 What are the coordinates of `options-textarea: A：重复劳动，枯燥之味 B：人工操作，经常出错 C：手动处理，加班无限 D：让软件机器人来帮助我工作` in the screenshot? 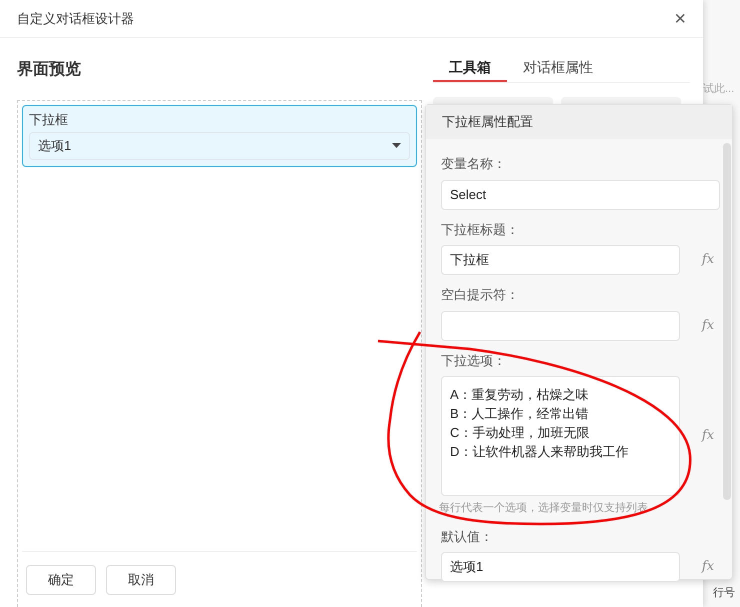 It's located at (560, 436).